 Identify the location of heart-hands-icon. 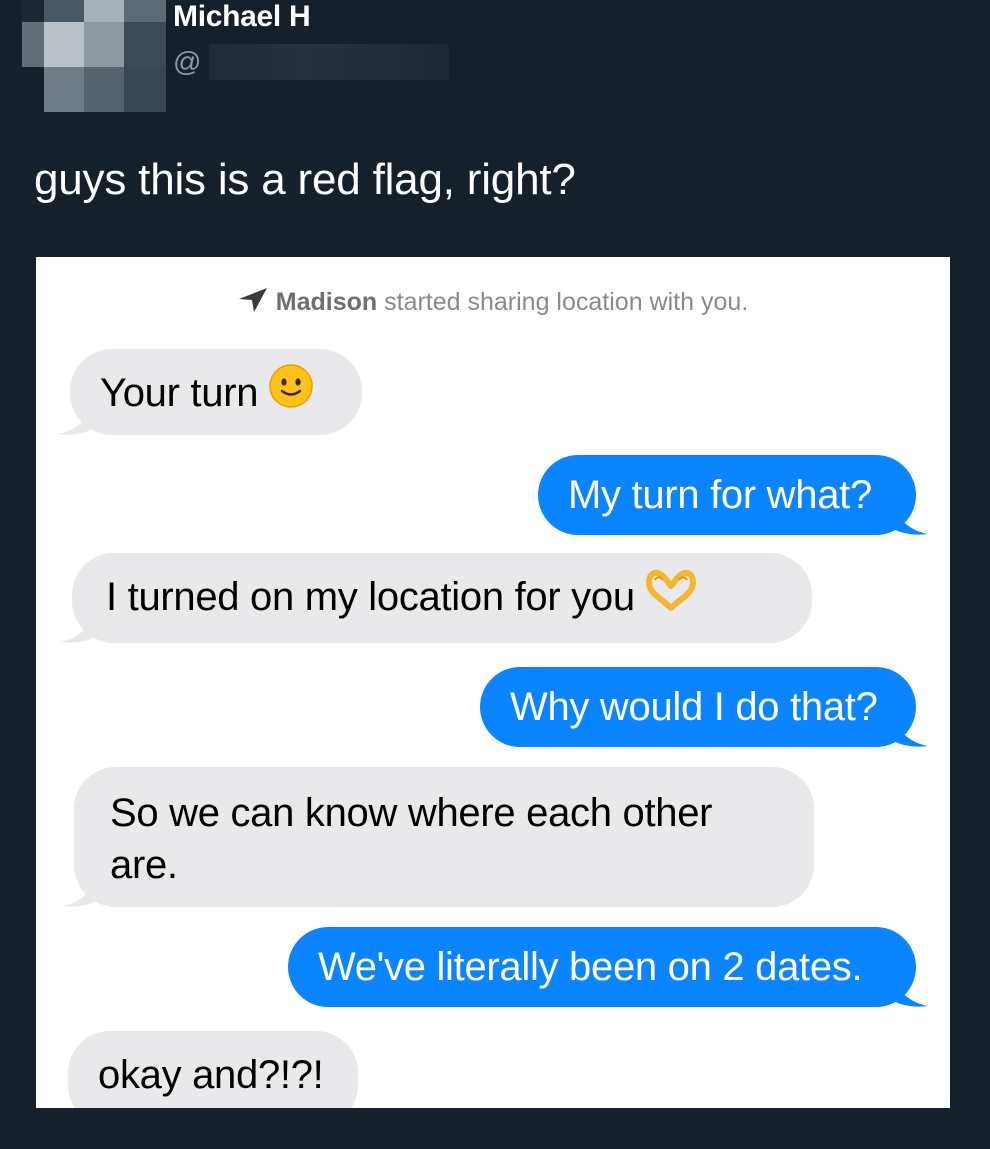
(671, 596).